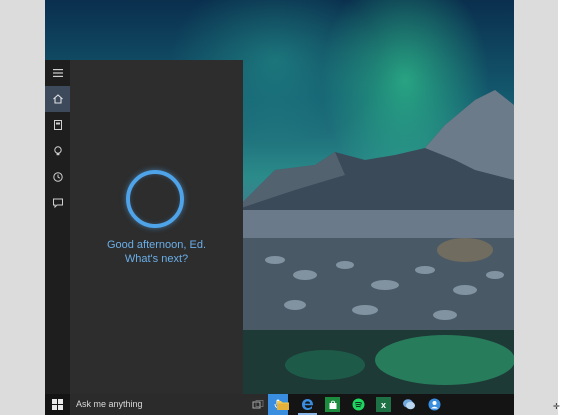 Image resolution: width=561 pixels, height=415 pixels. I want to click on hamburger-icon, so click(57, 73).